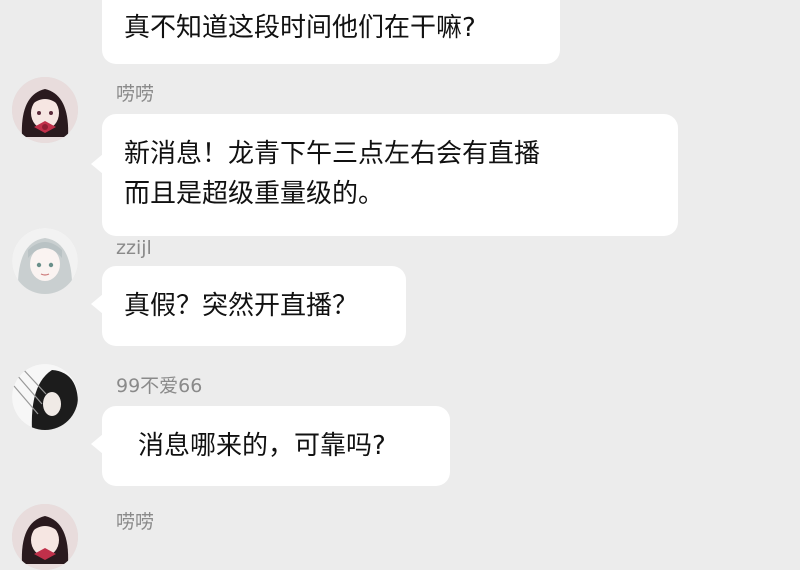  What do you see at coordinates (262, 446) in the screenshot?
I see `message-text: 消息哪来的，可靠吗?` at bounding box center [262, 446].